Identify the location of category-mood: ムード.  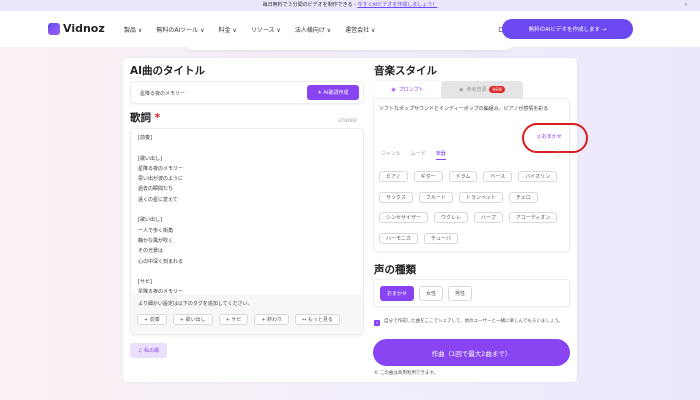
(418, 155).